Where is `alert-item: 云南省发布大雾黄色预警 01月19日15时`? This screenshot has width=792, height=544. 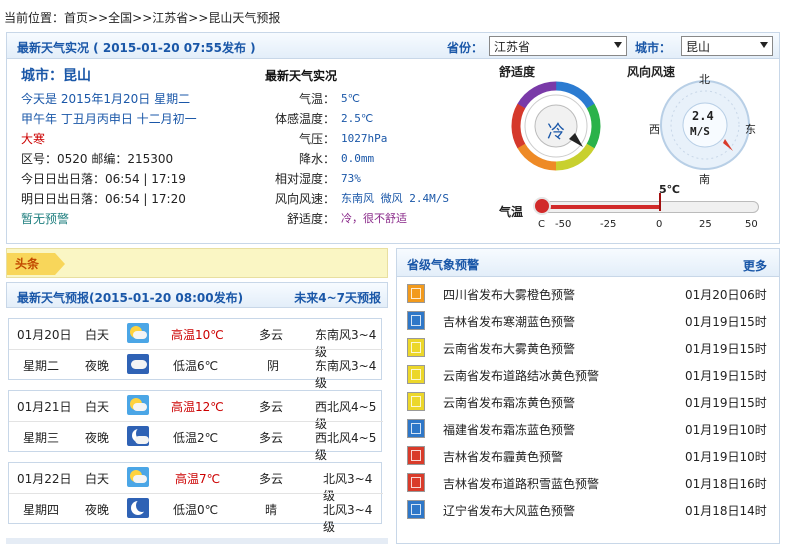
alert-item: 云南省发布大雾黄色预警 01月19日15时 is located at coordinates (588, 347).